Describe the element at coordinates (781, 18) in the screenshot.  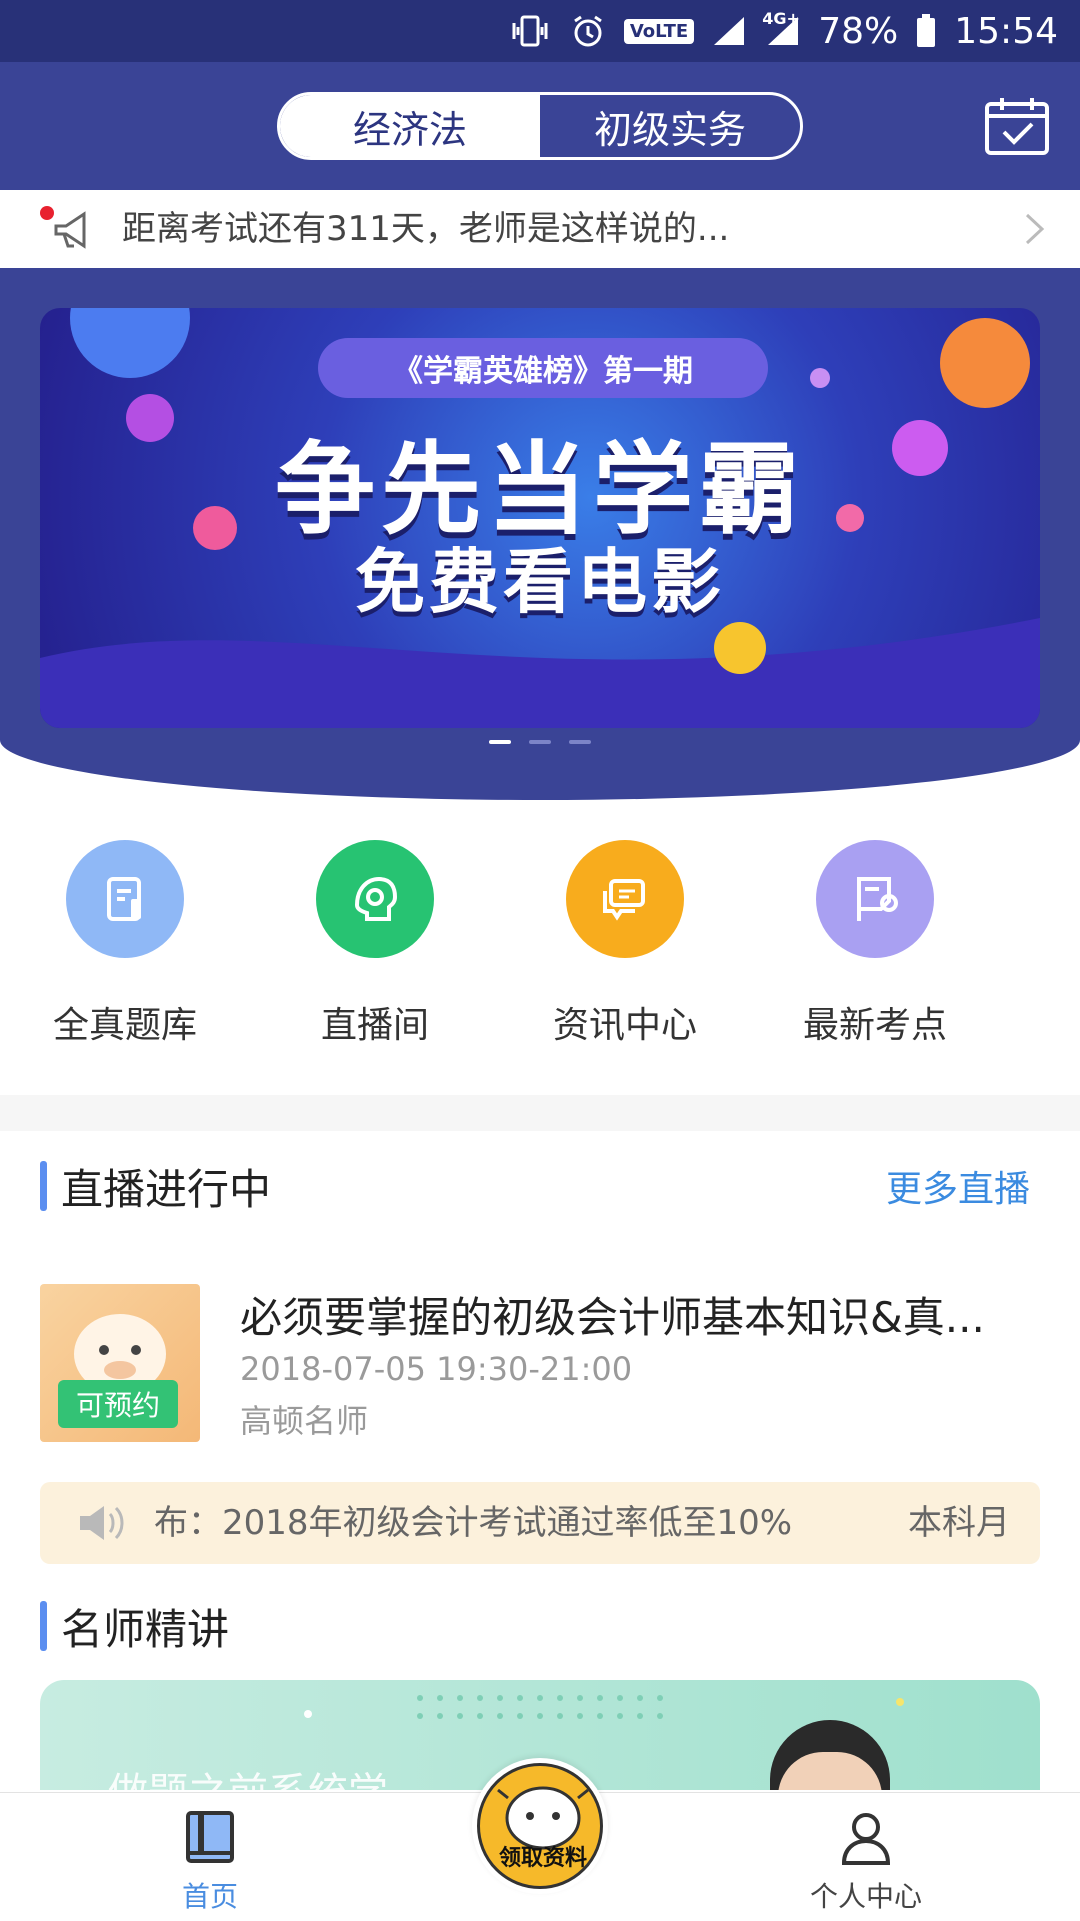
I see `network-type: 4G+` at that location.